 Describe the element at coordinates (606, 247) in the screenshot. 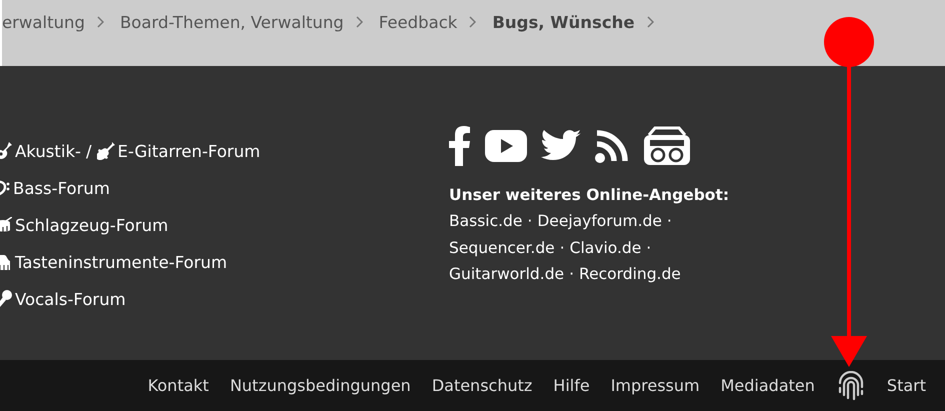

I see `site-link: Clavio.de` at that location.